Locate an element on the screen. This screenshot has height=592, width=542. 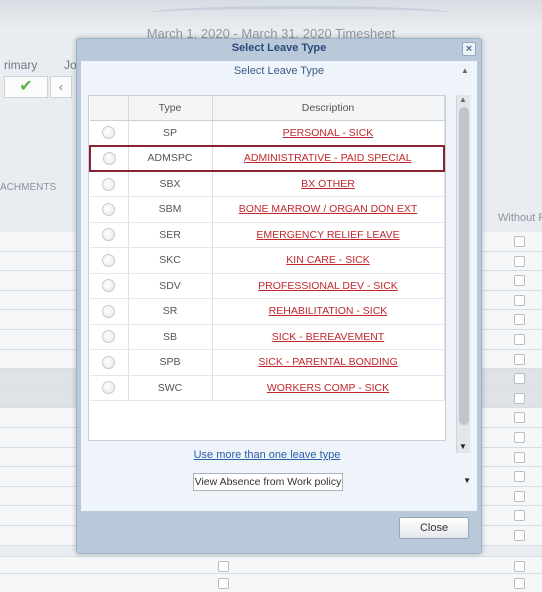
leave-type-row: SER EMERGENCY RELIEF LEAVE is located at coordinates (267, 235).